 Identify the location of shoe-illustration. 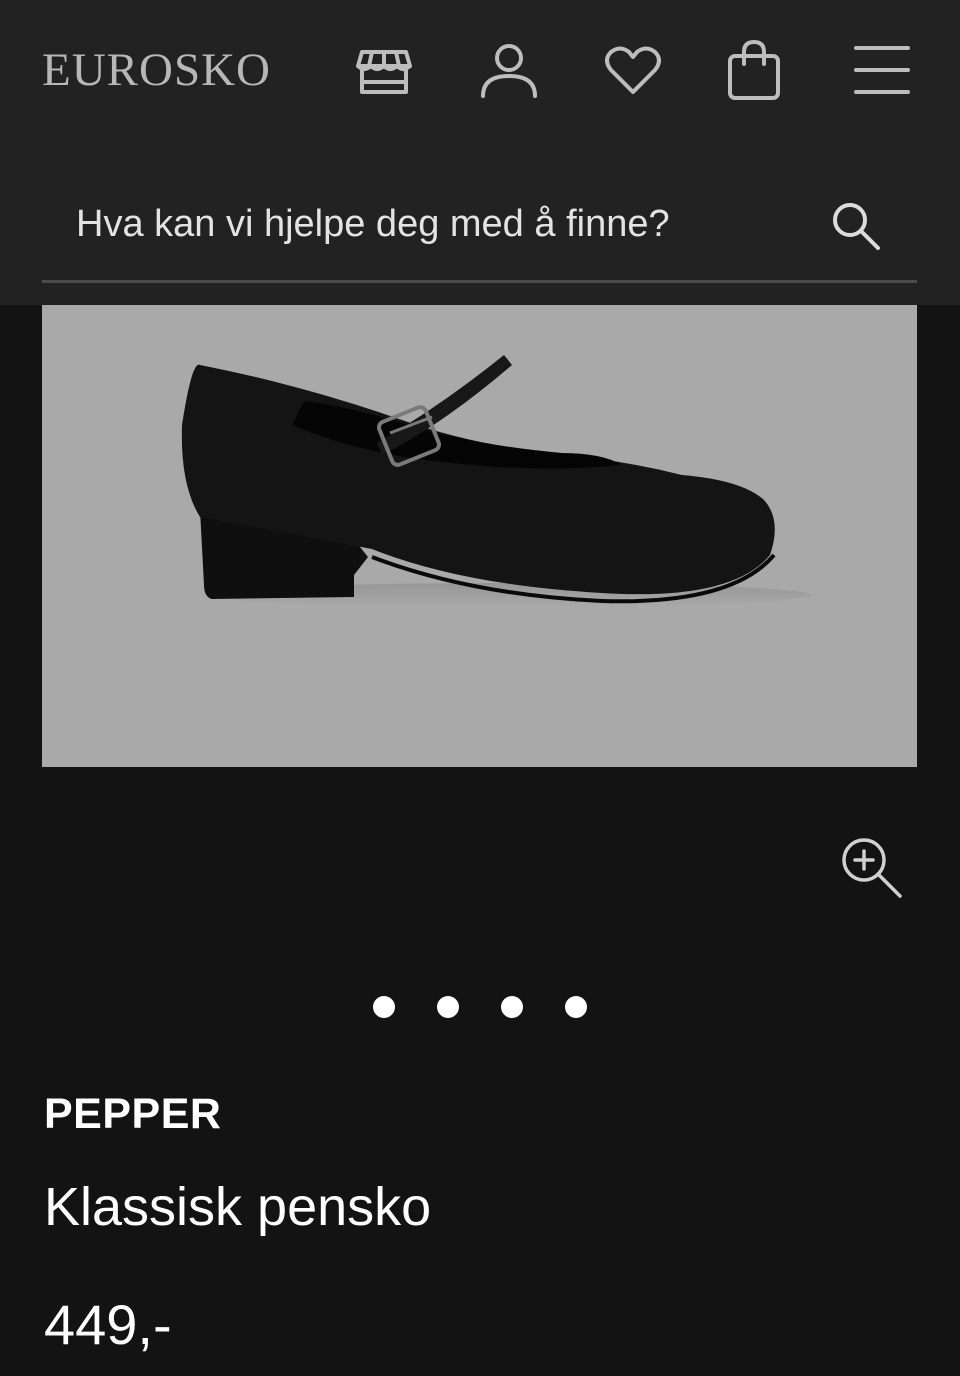
(496, 481).